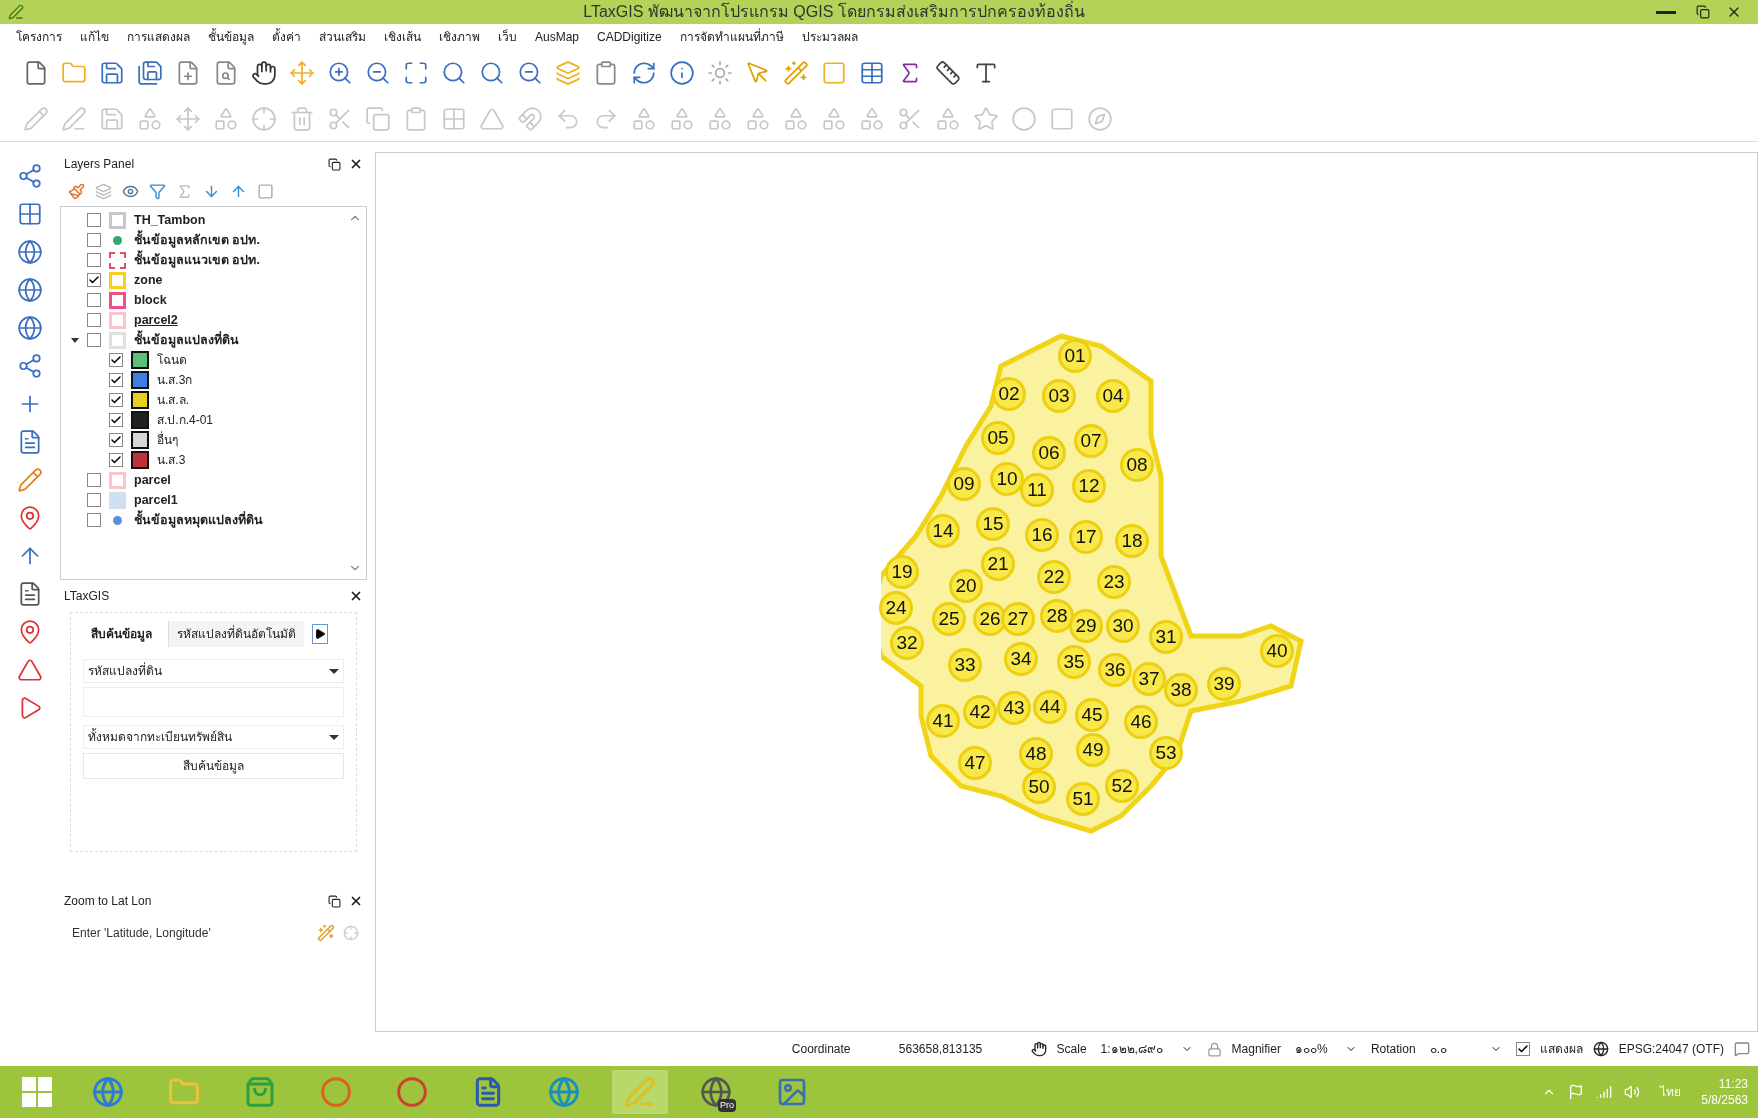 This screenshot has width=1758, height=1118. What do you see at coordinates (171, 460) in the screenshot?
I see `category-name: น.ส.3` at bounding box center [171, 460].